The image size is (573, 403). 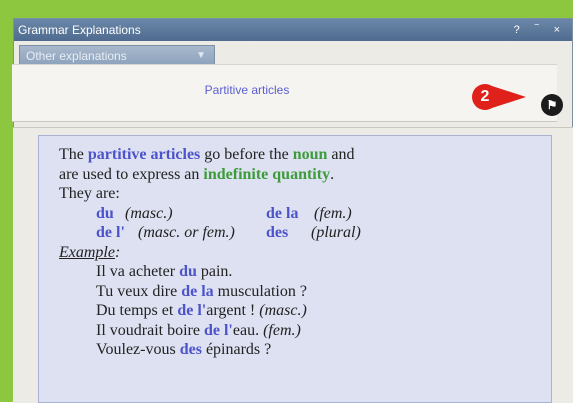 What do you see at coordinates (282, 213) in the screenshot?
I see `article: de la` at bounding box center [282, 213].